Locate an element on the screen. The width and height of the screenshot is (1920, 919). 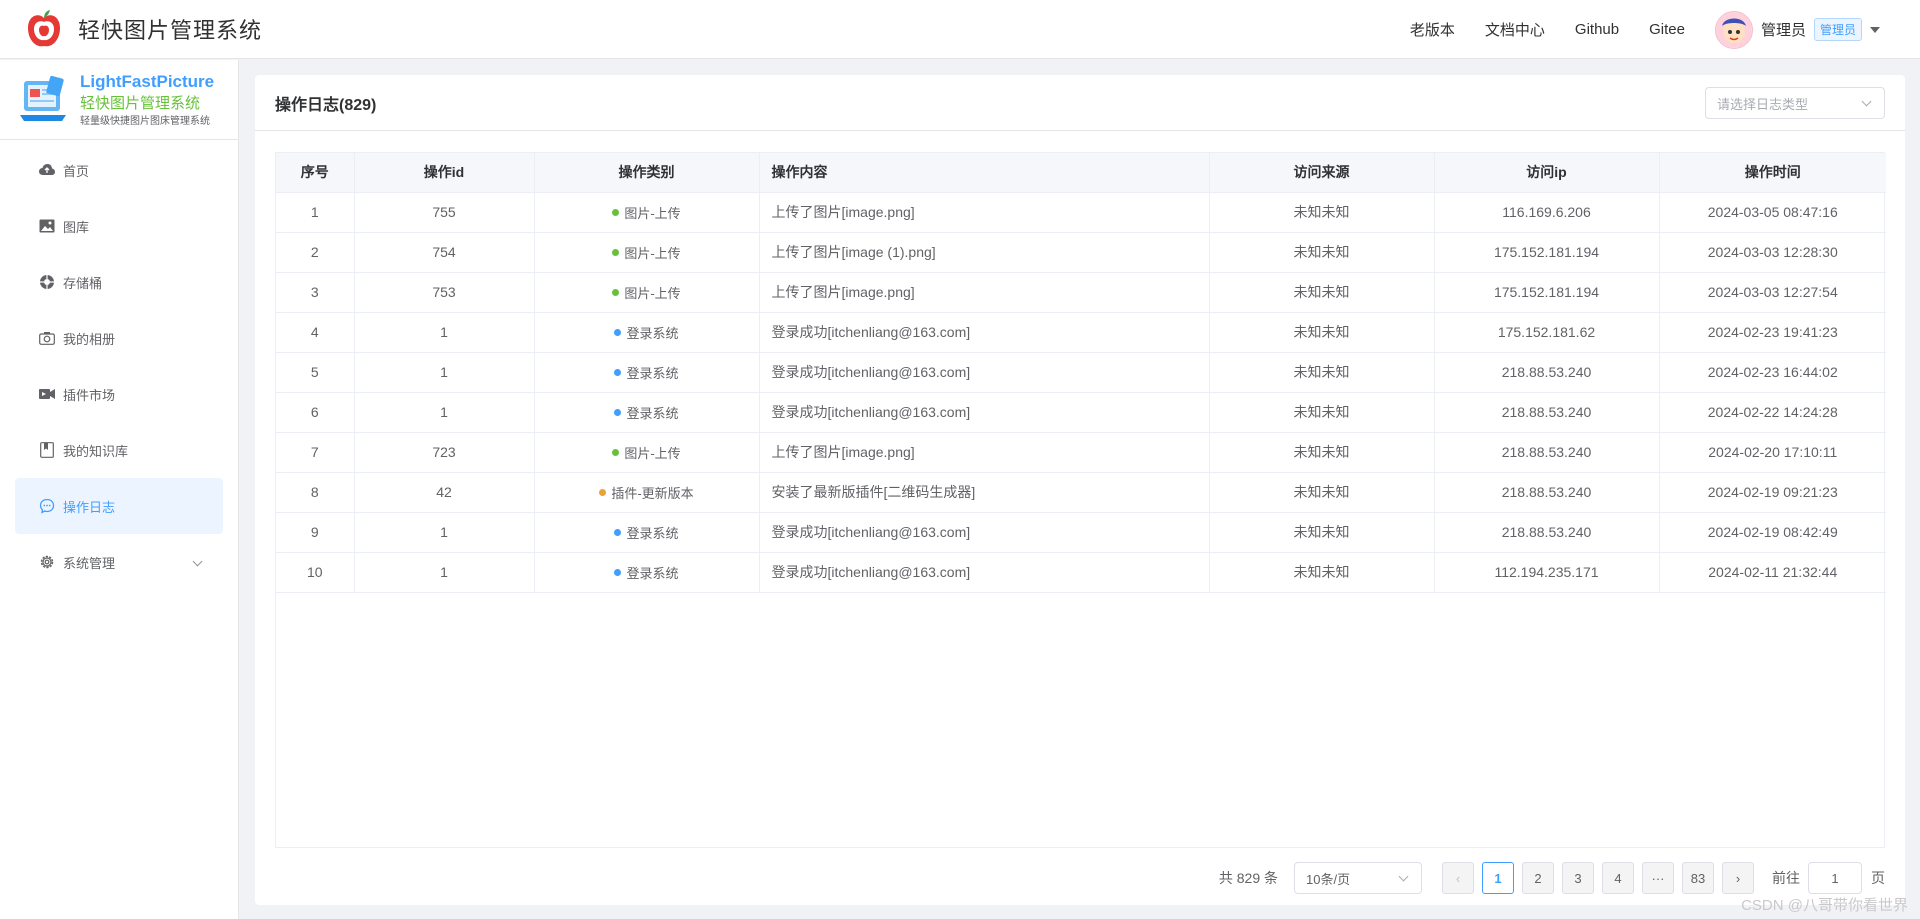
page-button: 1 is located at coordinates (1498, 878).